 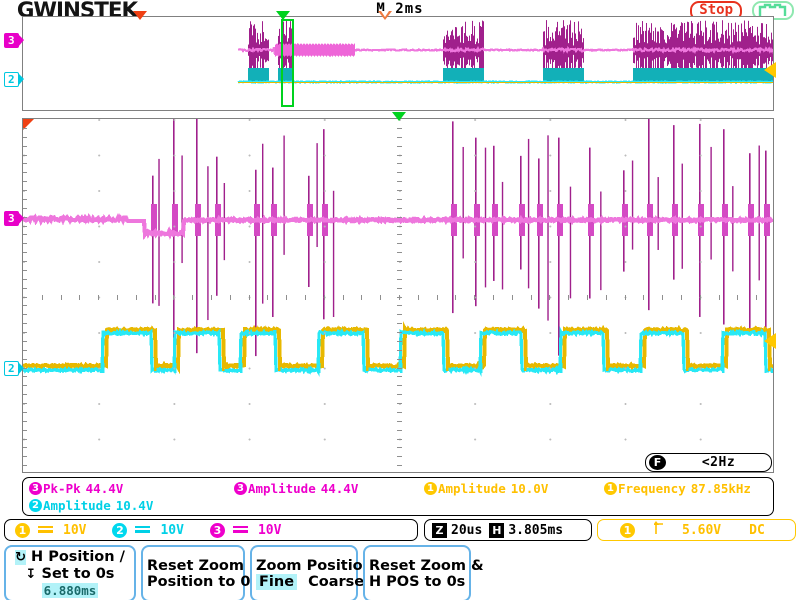 I want to click on overview-channel-2-marker: 2, so click(x=14, y=79).